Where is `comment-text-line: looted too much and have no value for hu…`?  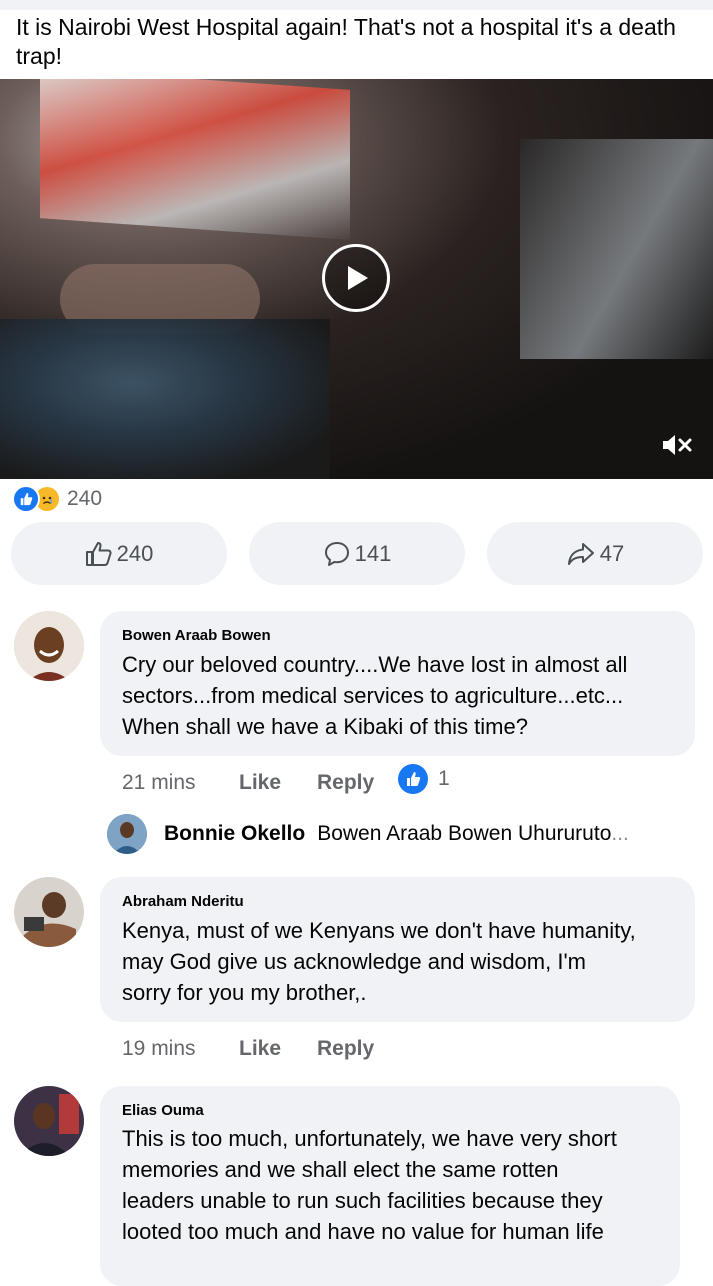
comment-text-line: looted too much and have no value for hu… is located at coordinates (363, 1231).